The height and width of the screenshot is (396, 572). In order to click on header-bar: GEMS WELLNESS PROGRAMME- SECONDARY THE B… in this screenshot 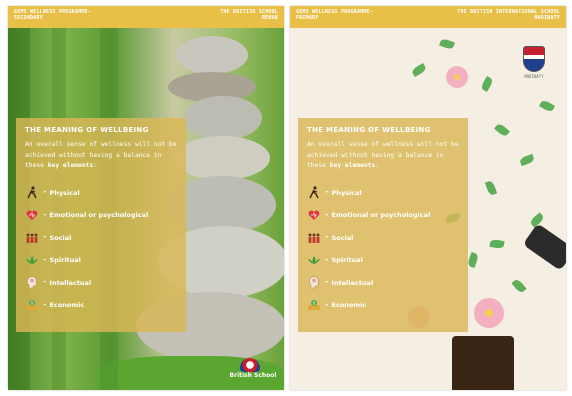, I will do `click(146, 17)`.